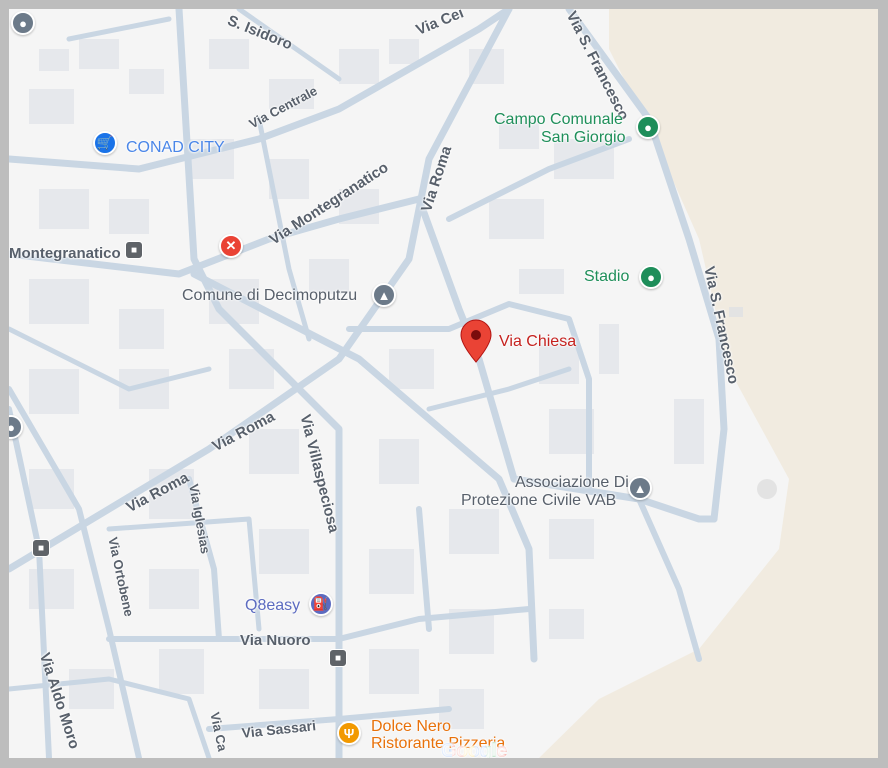 Image resolution: width=888 pixels, height=768 pixels. What do you see at coordinates (105, 143) in the screenshot?
I see `shopping-cart-icon: 🛒` at bounding box center [105, 143].